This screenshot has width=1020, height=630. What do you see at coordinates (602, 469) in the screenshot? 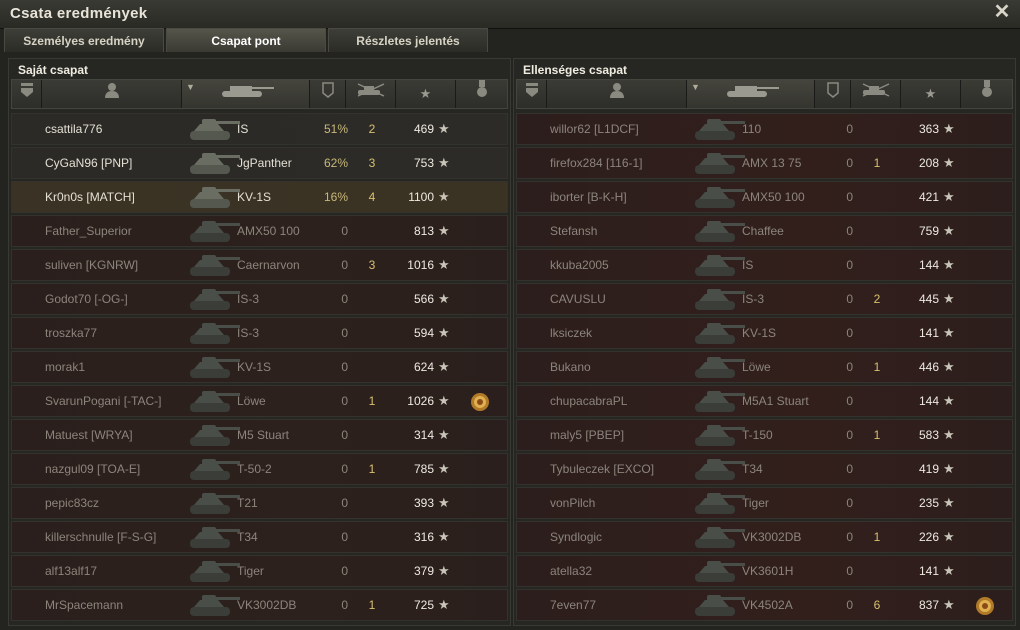
I see `player-name: Tybuleczek [EXCO]` at bounding box center [602, 469].